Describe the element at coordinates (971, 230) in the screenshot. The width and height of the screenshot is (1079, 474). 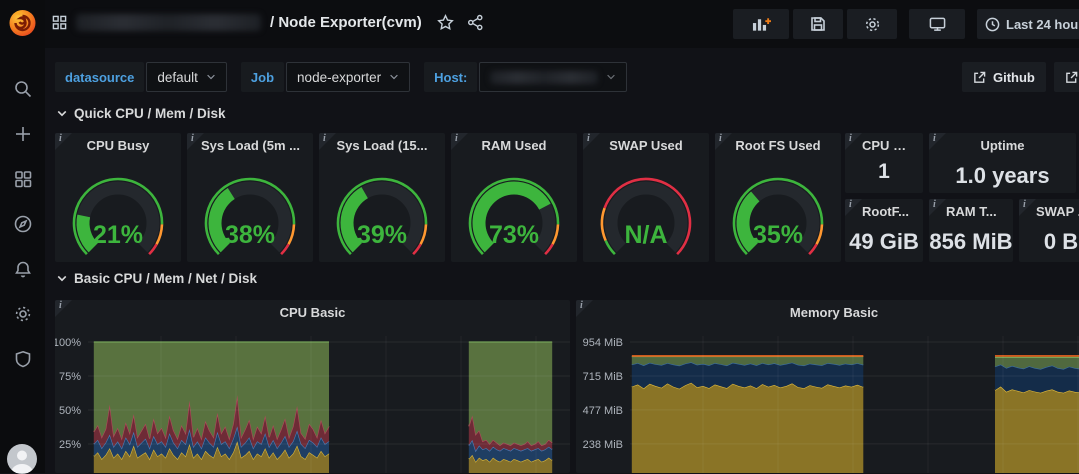
I see `panel-ram-total: i RAM T... 856 MiB` at that location.